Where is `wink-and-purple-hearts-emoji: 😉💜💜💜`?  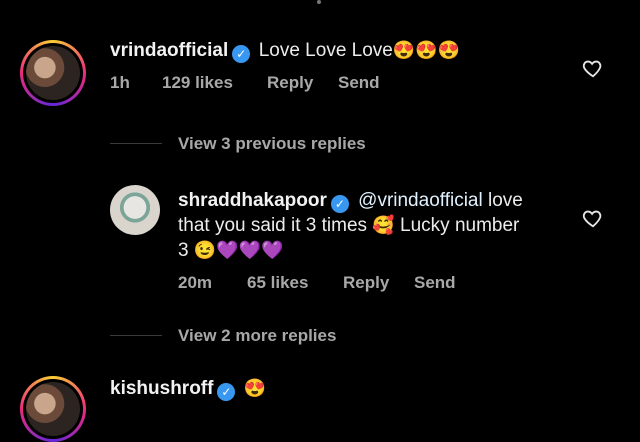
wink-and-purple-hearts-emoji: 😉💜💜💜 is located at coordinates (238, 250).